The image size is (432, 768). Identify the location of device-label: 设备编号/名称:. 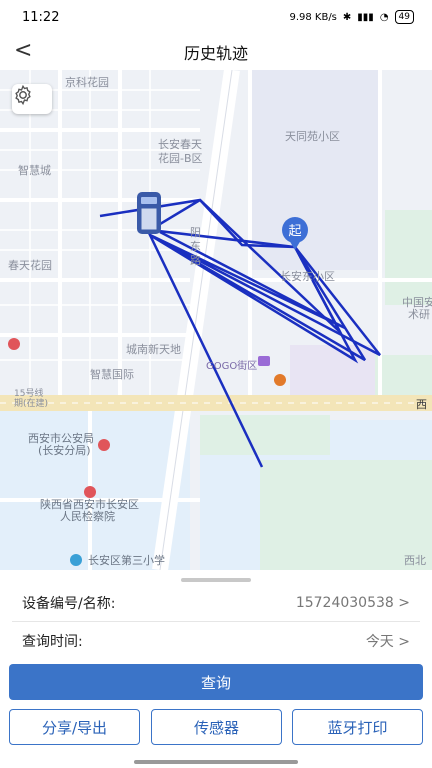
(69, 604).